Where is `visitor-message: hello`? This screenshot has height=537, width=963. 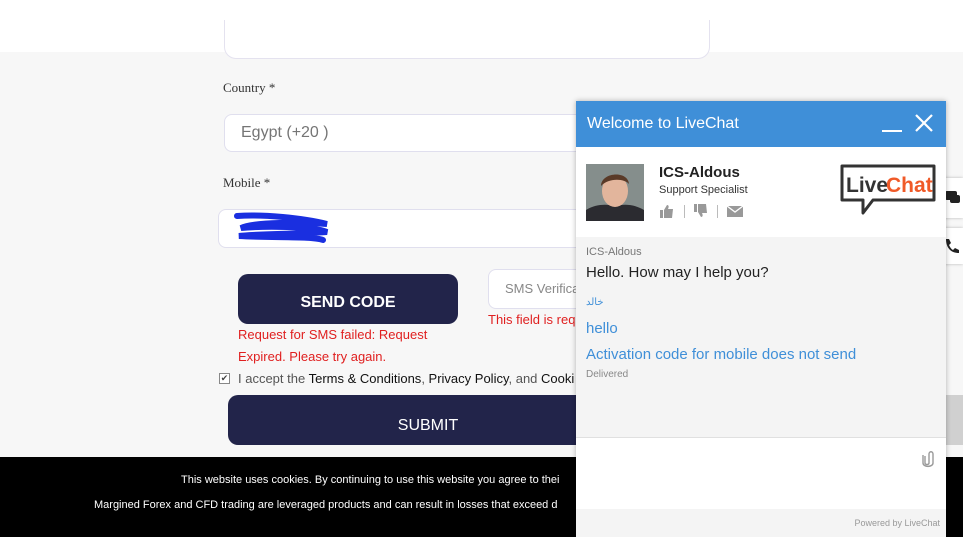
visitor-message: hello is located at coordinates (602, 328).